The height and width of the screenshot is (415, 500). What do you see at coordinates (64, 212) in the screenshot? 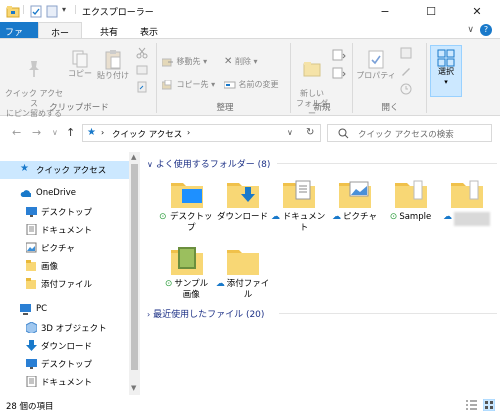
I see `nav-item-desktop: デスクトップ` at bounding box center [64, 212].